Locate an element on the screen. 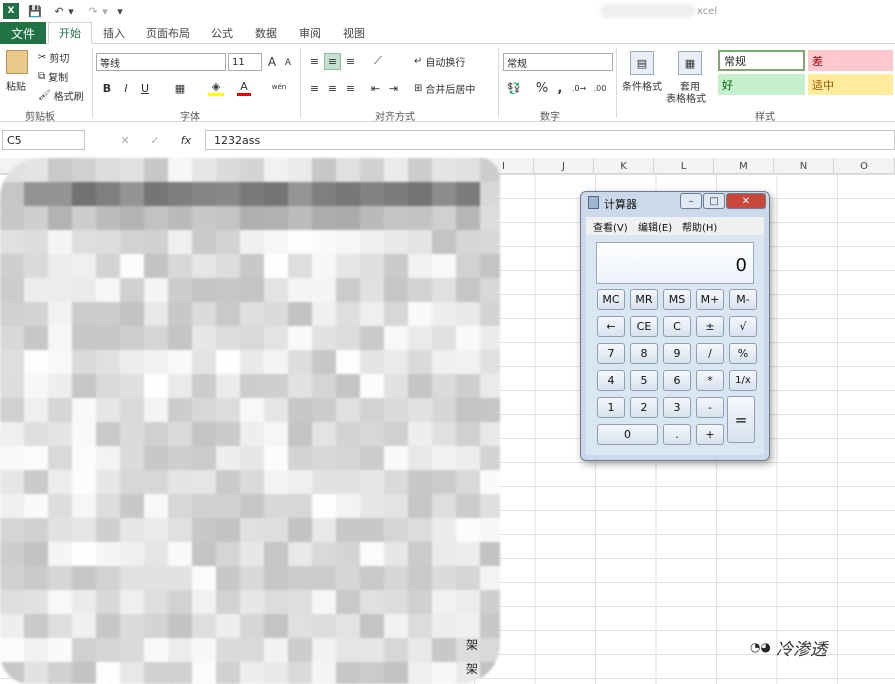  column-header: O is located at coordinates (864, 166).